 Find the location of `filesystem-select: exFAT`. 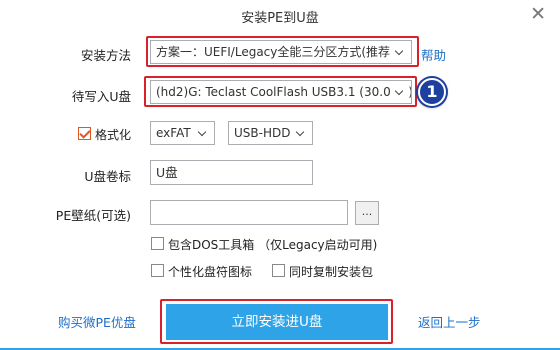

filesystem-select: exFAT is located at coordinates (182, 133).